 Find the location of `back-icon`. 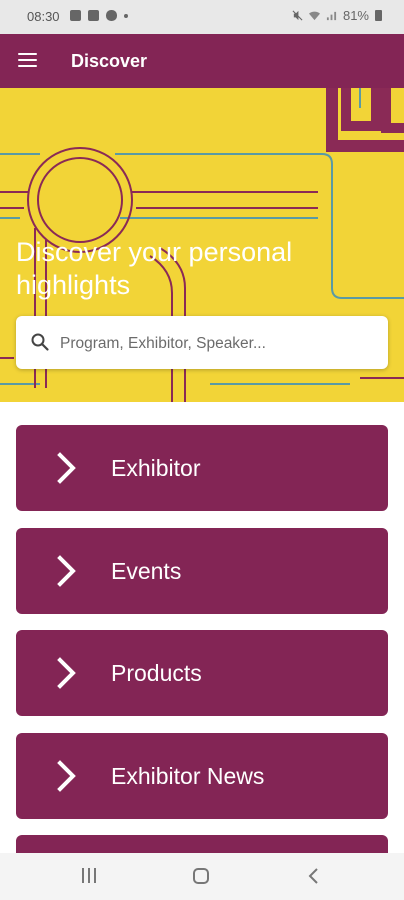

back-icon is located at coordinates (313, 876).